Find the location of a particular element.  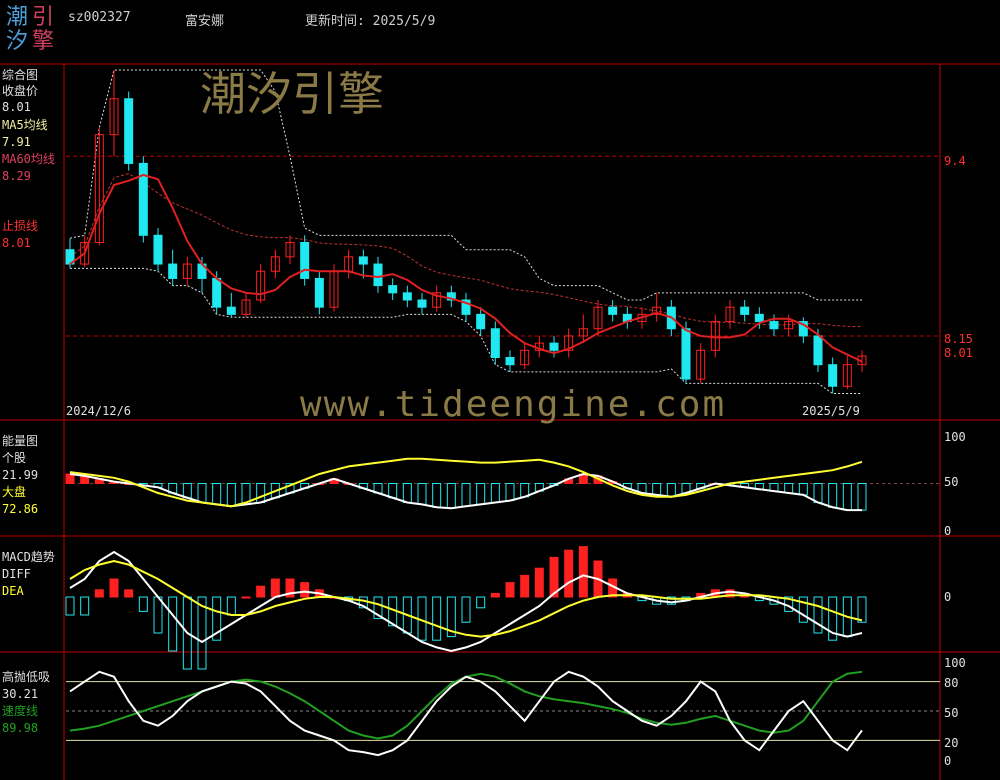

main-title: 综合图 is located at coordinates (20, 75).